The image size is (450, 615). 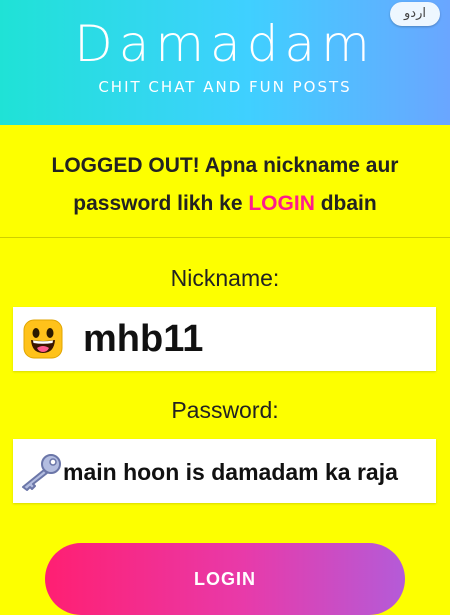 I want to click on message-line2-end: dbain, so click(x=348, y=203).